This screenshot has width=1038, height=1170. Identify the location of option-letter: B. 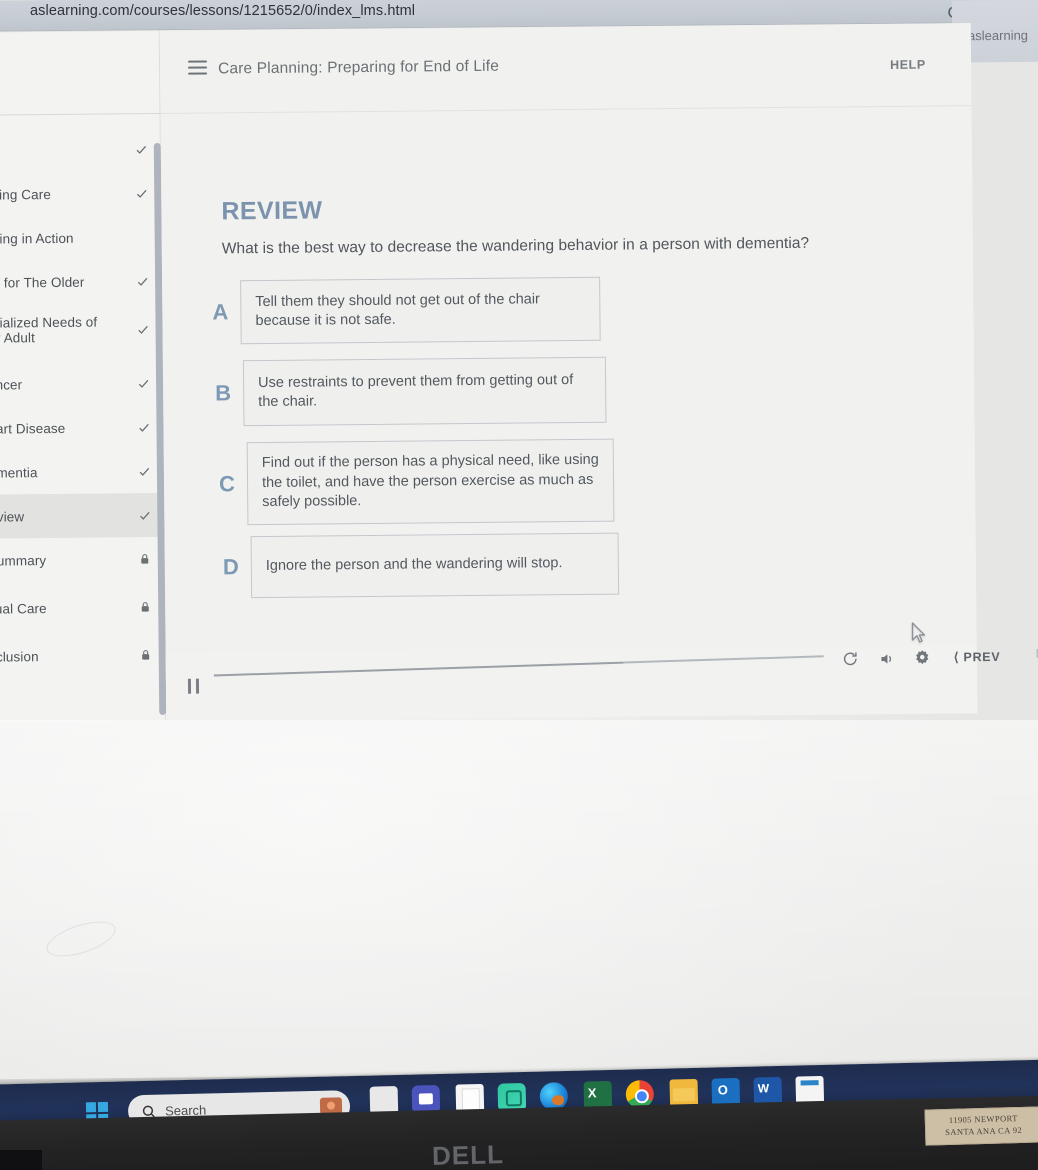
(223, 393).